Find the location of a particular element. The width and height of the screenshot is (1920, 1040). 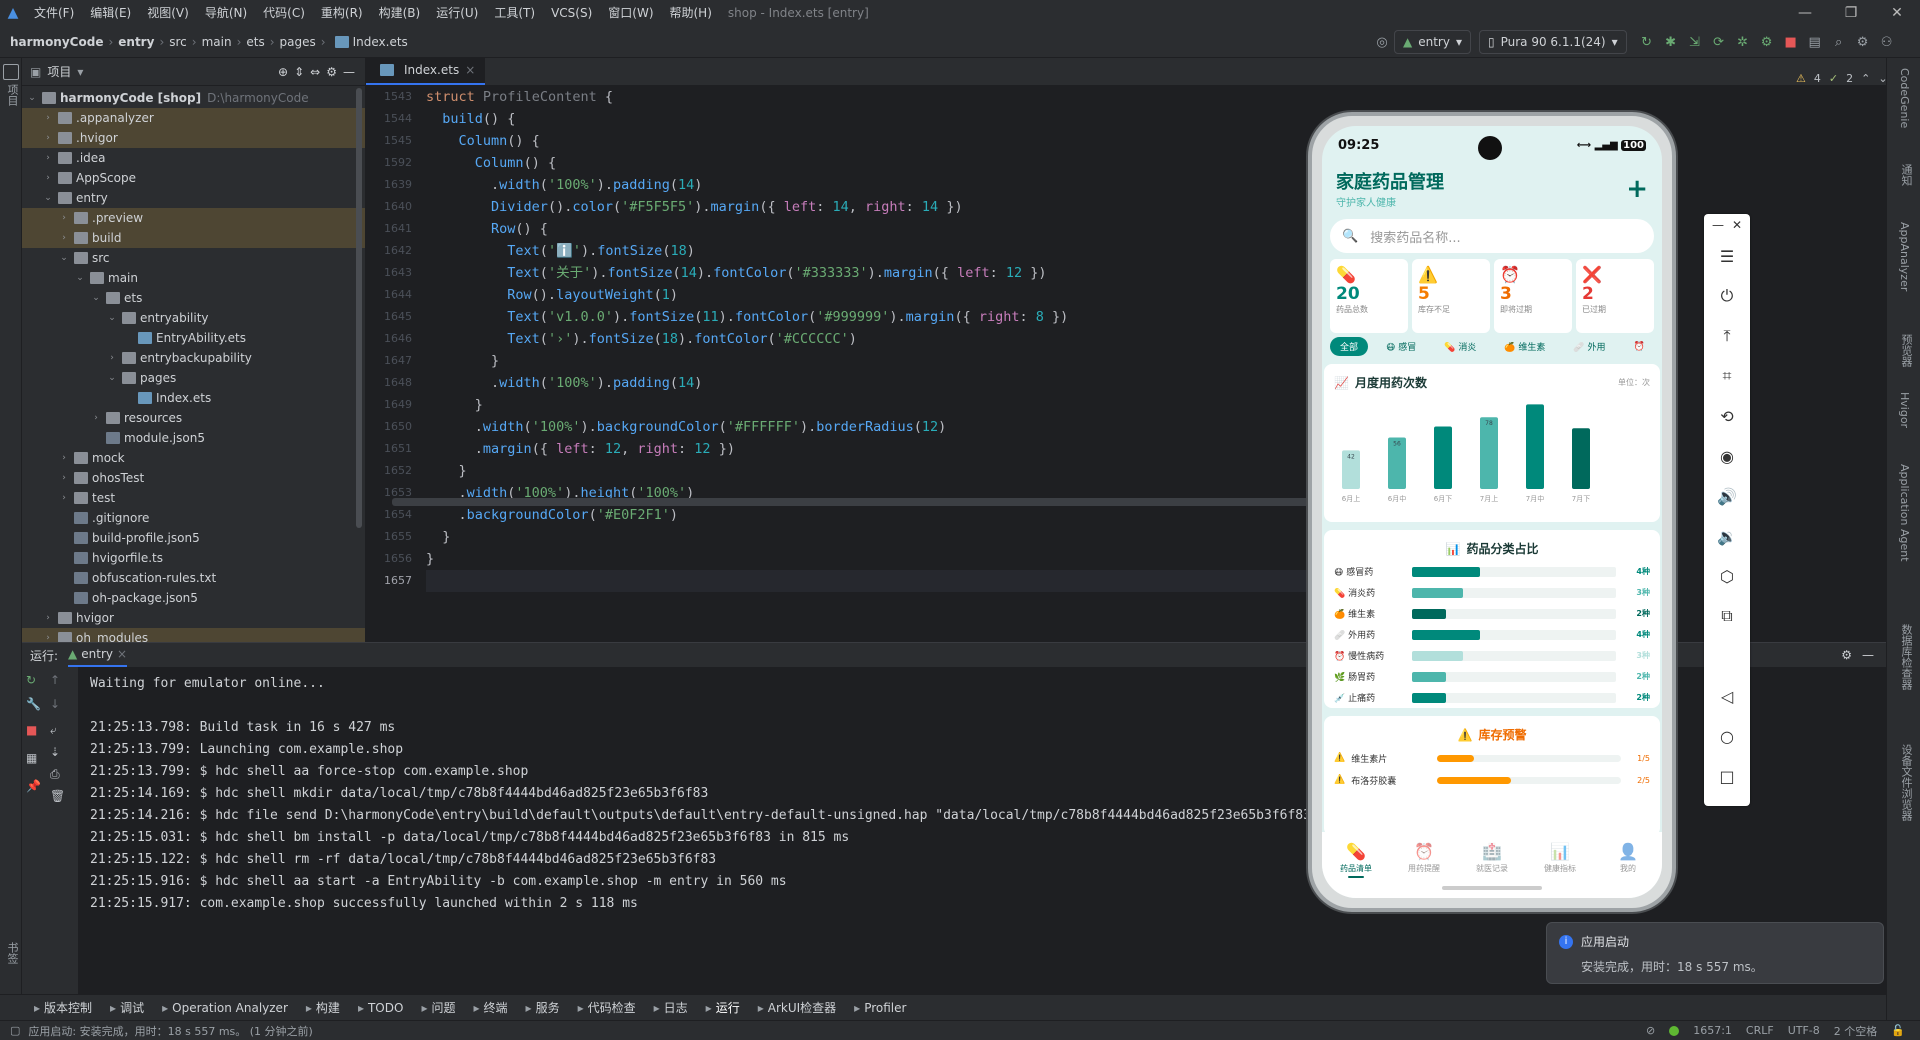

locate-icon: ⊕ is located at coordinates (283, 72).